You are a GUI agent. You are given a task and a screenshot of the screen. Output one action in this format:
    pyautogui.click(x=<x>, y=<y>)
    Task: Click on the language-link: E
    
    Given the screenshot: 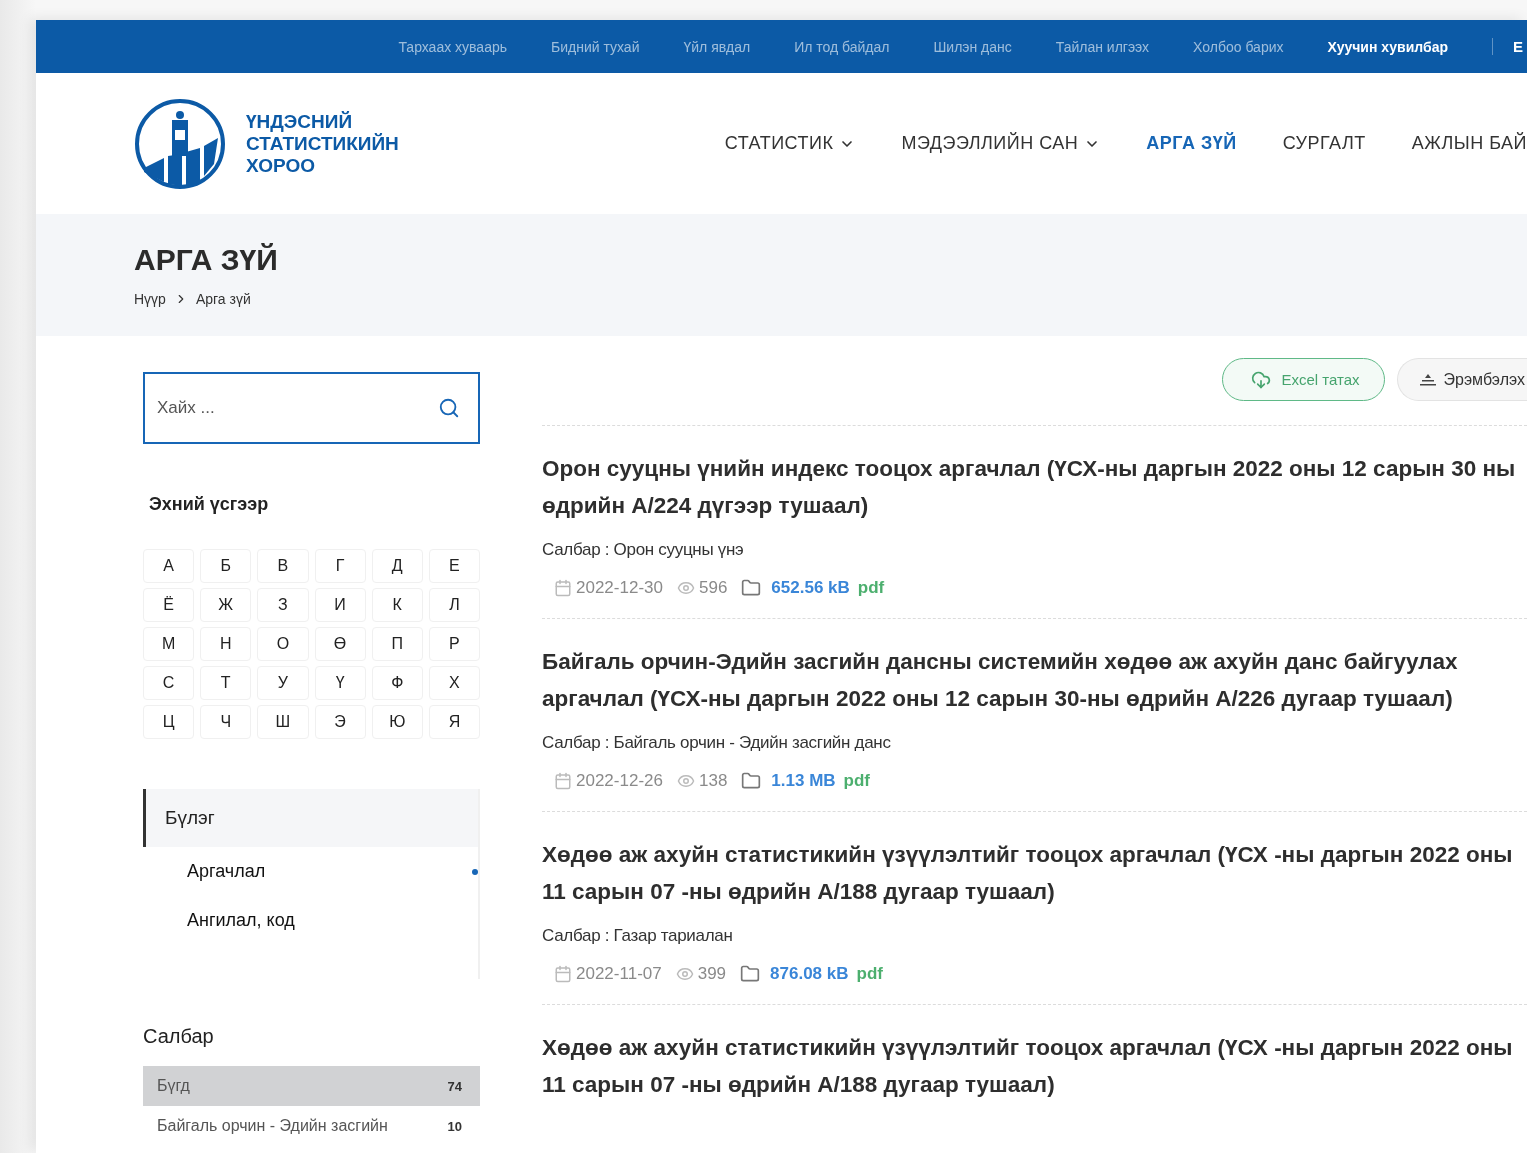 What is the action you would take?
    pyautogui.click(x=1509, y=46)
    